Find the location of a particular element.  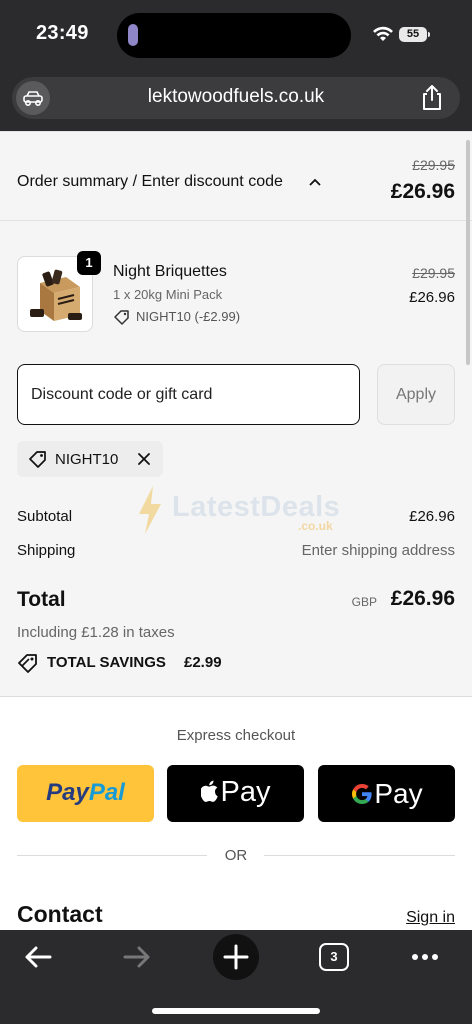

contact-heading: Contact is located at coordinates (60, 914).